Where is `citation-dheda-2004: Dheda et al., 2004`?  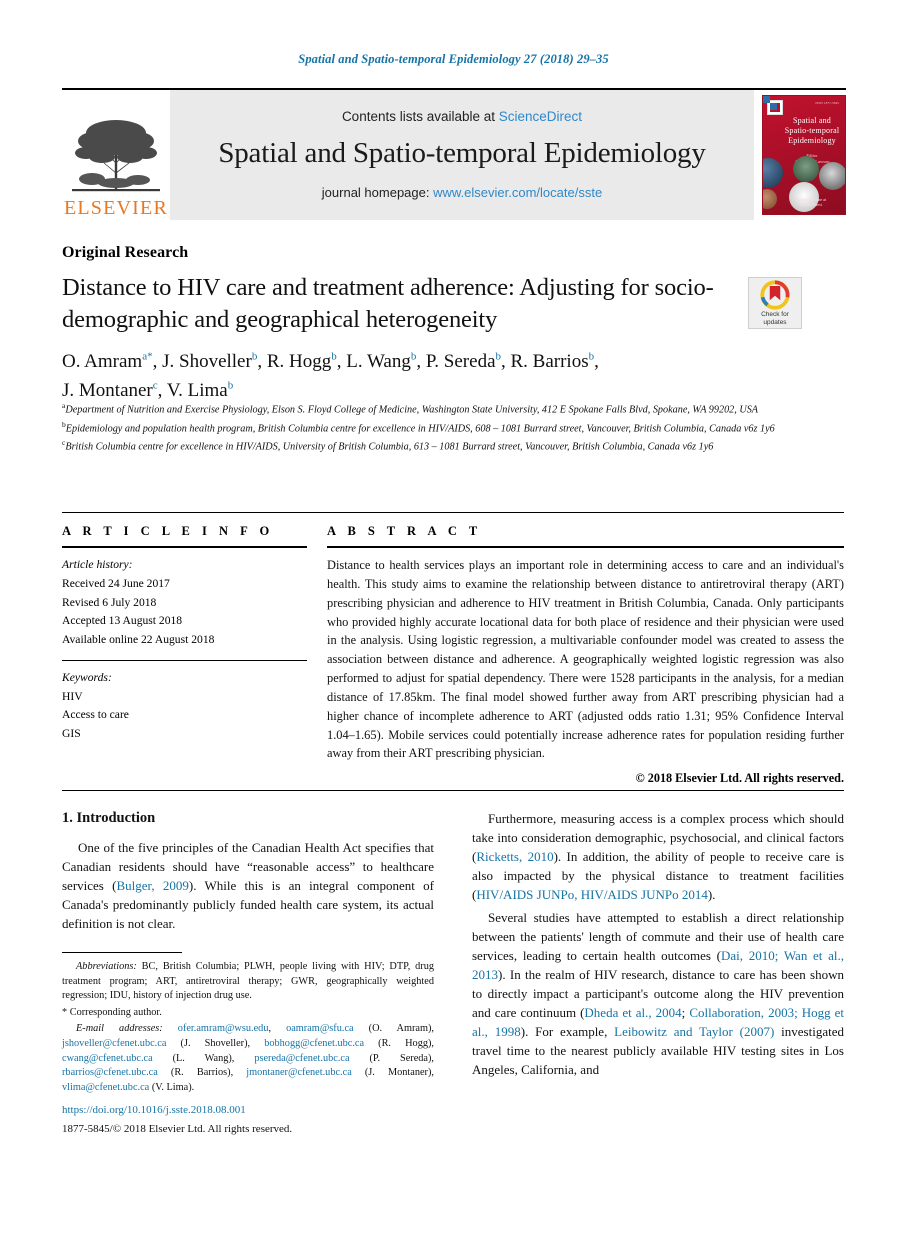 citation-dheda-2004: Dheda et al., 2004 is located at coordinates (632, 1012).